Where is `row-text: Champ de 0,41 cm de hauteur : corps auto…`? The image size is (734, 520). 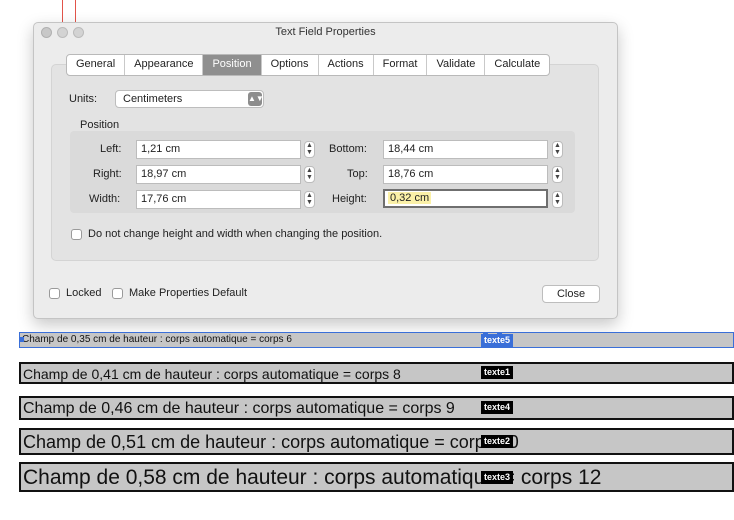
row-text: Champ de 0,41 cm de hauteur : corps auto… is located at coordinates (212, 374).